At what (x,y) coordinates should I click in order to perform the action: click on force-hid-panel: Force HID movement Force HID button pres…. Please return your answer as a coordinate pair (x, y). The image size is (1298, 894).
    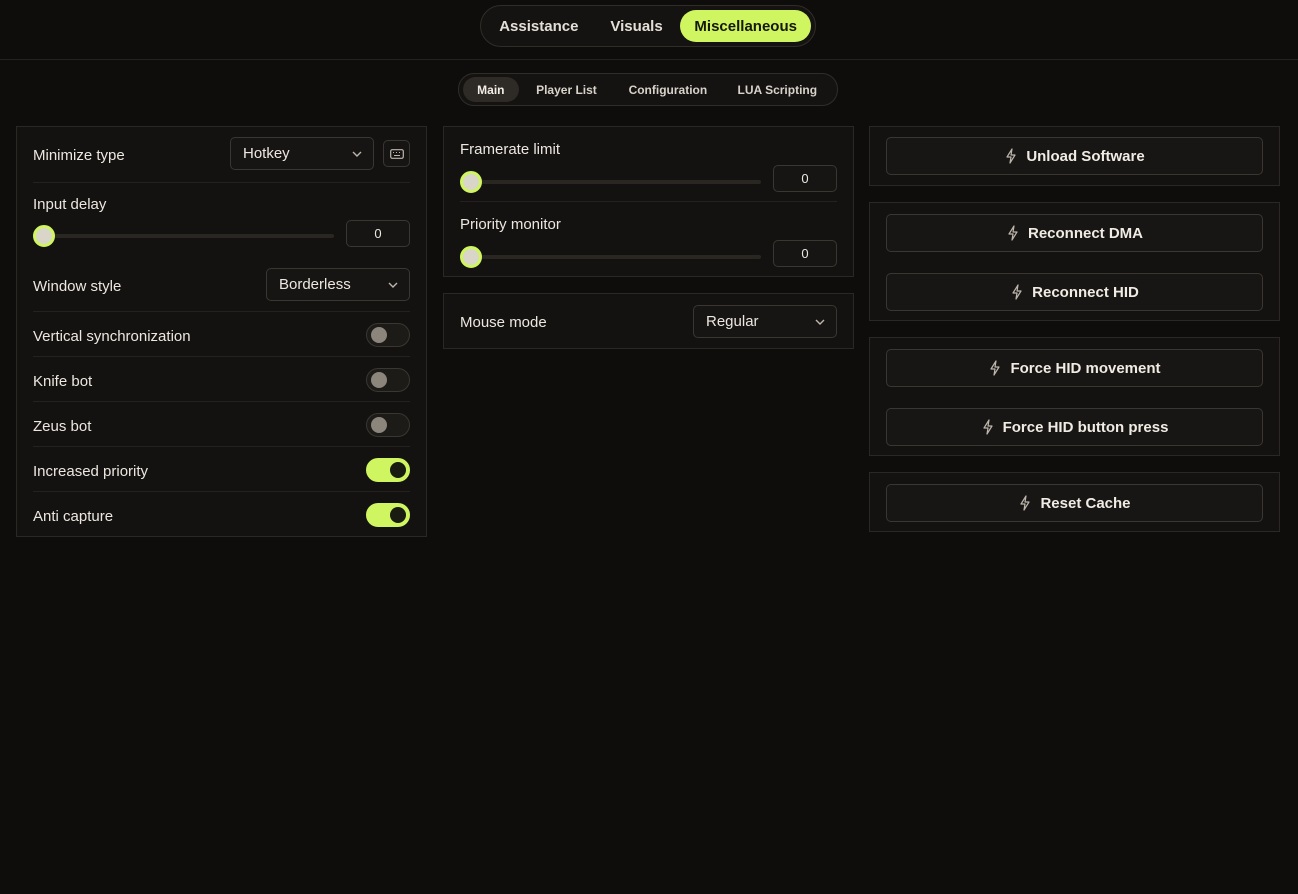
    Looking at the image, I should click on (1074, 396).